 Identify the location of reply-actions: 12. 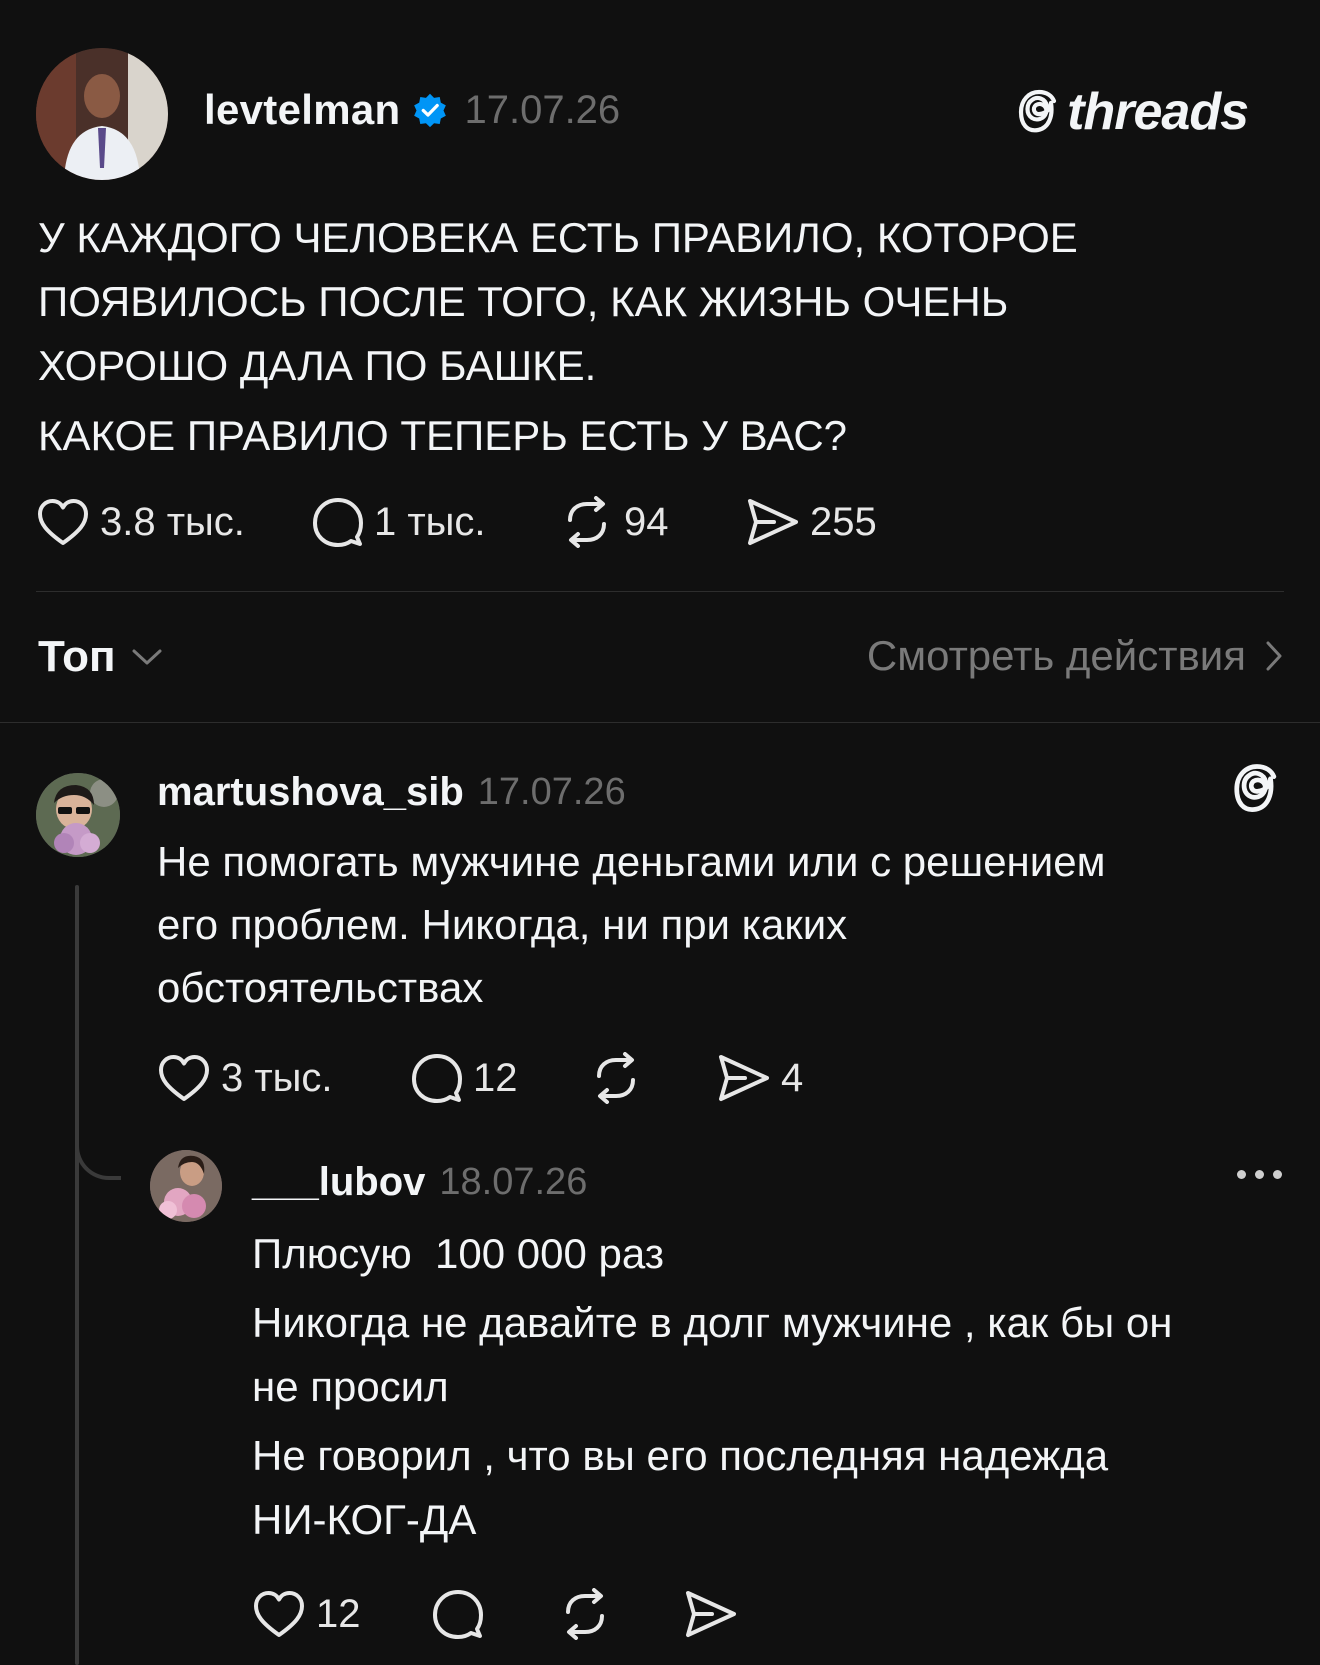
(495, 1614).